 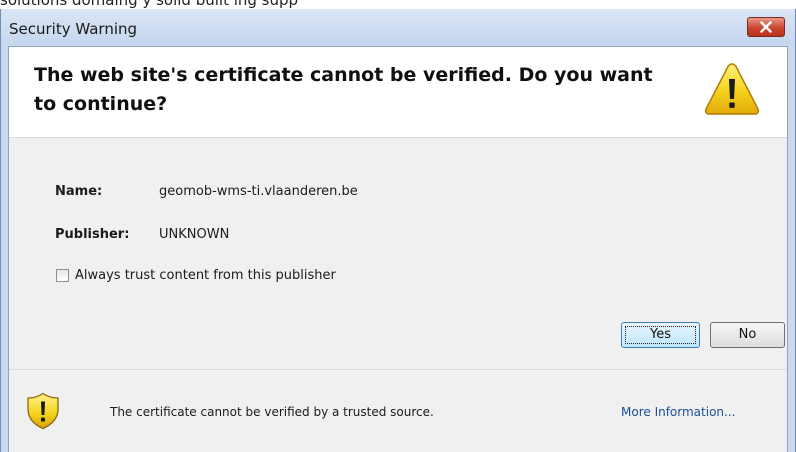 I want to click on no-button-label: No, so click(x=747, y=334).